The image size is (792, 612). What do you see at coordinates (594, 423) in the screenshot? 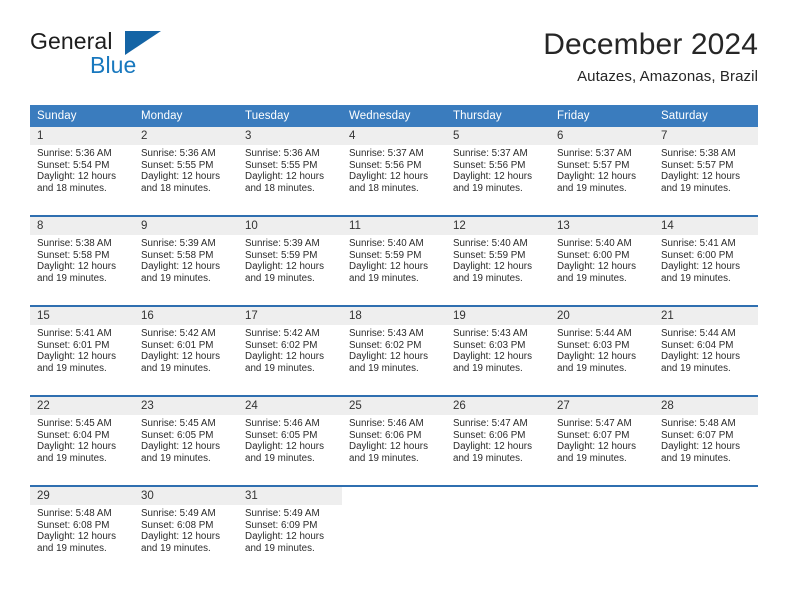
I see `sunrise-text: Sunrise: 5:47 AM` at bounding box center [594, 423].